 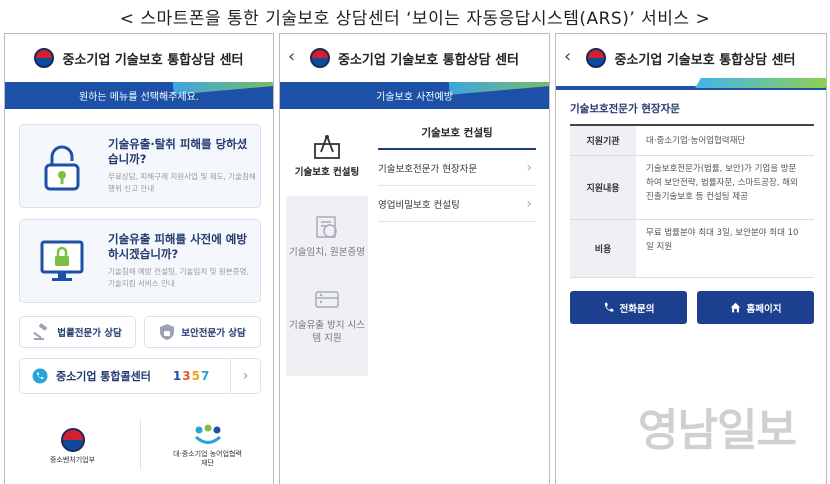 I want to click on legal-expert-button: 법률전문가 상담, so click(x=77, y=332).